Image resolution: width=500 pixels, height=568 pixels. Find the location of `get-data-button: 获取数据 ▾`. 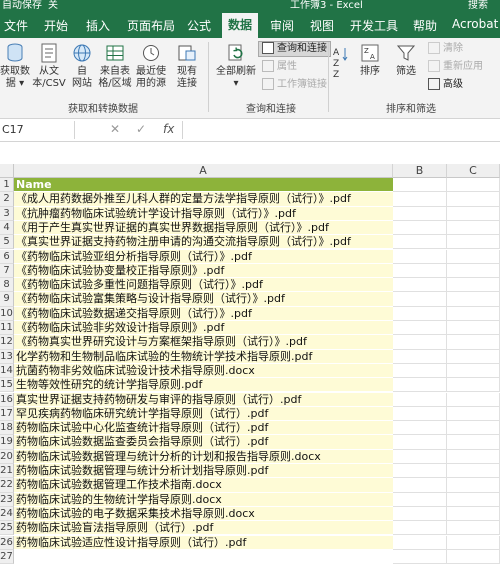

get-data-button: 获取数据 ▾ is located at coordinates (15, 66).